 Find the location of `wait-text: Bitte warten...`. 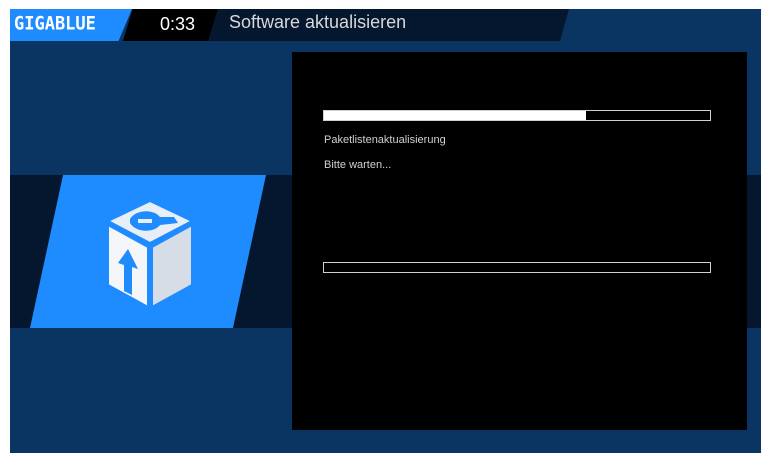

wait-text: Bitte warten... is located at coordinates (358, 165).